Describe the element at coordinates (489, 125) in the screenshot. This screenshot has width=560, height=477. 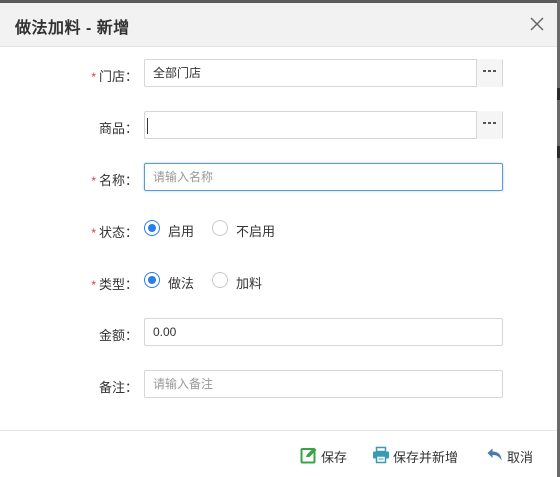
I see `product-lookup-button` at that location.